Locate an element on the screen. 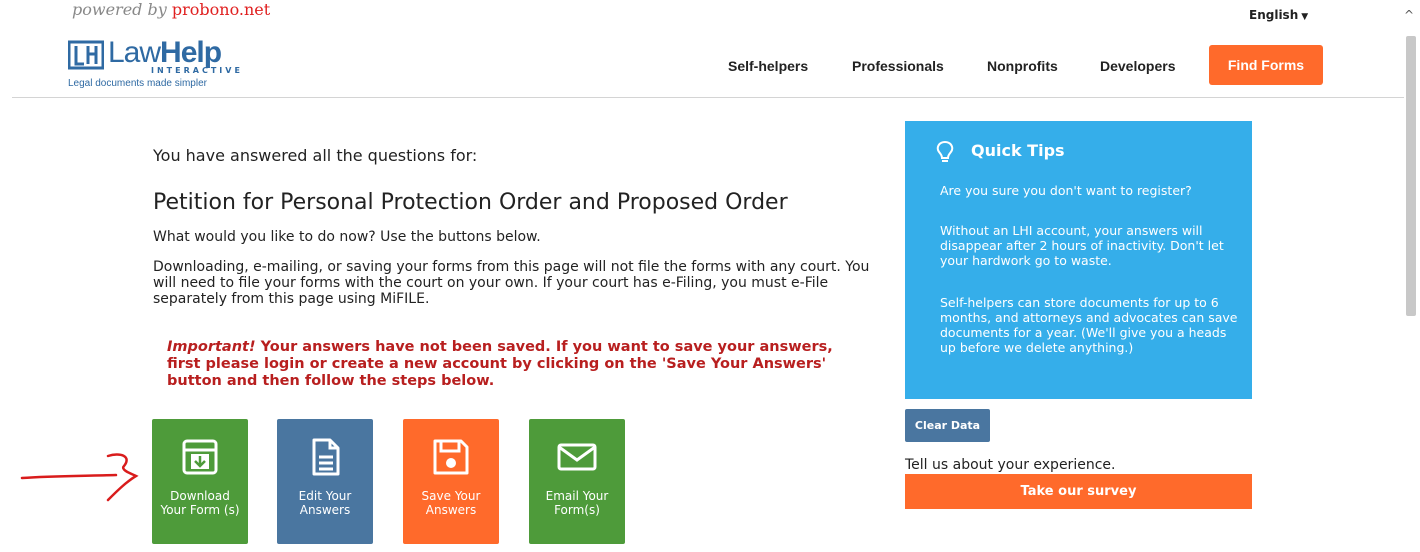 The image size is (1420, 552). nav-self-helpers: Self-helpers is located at coordinates (768, 66).